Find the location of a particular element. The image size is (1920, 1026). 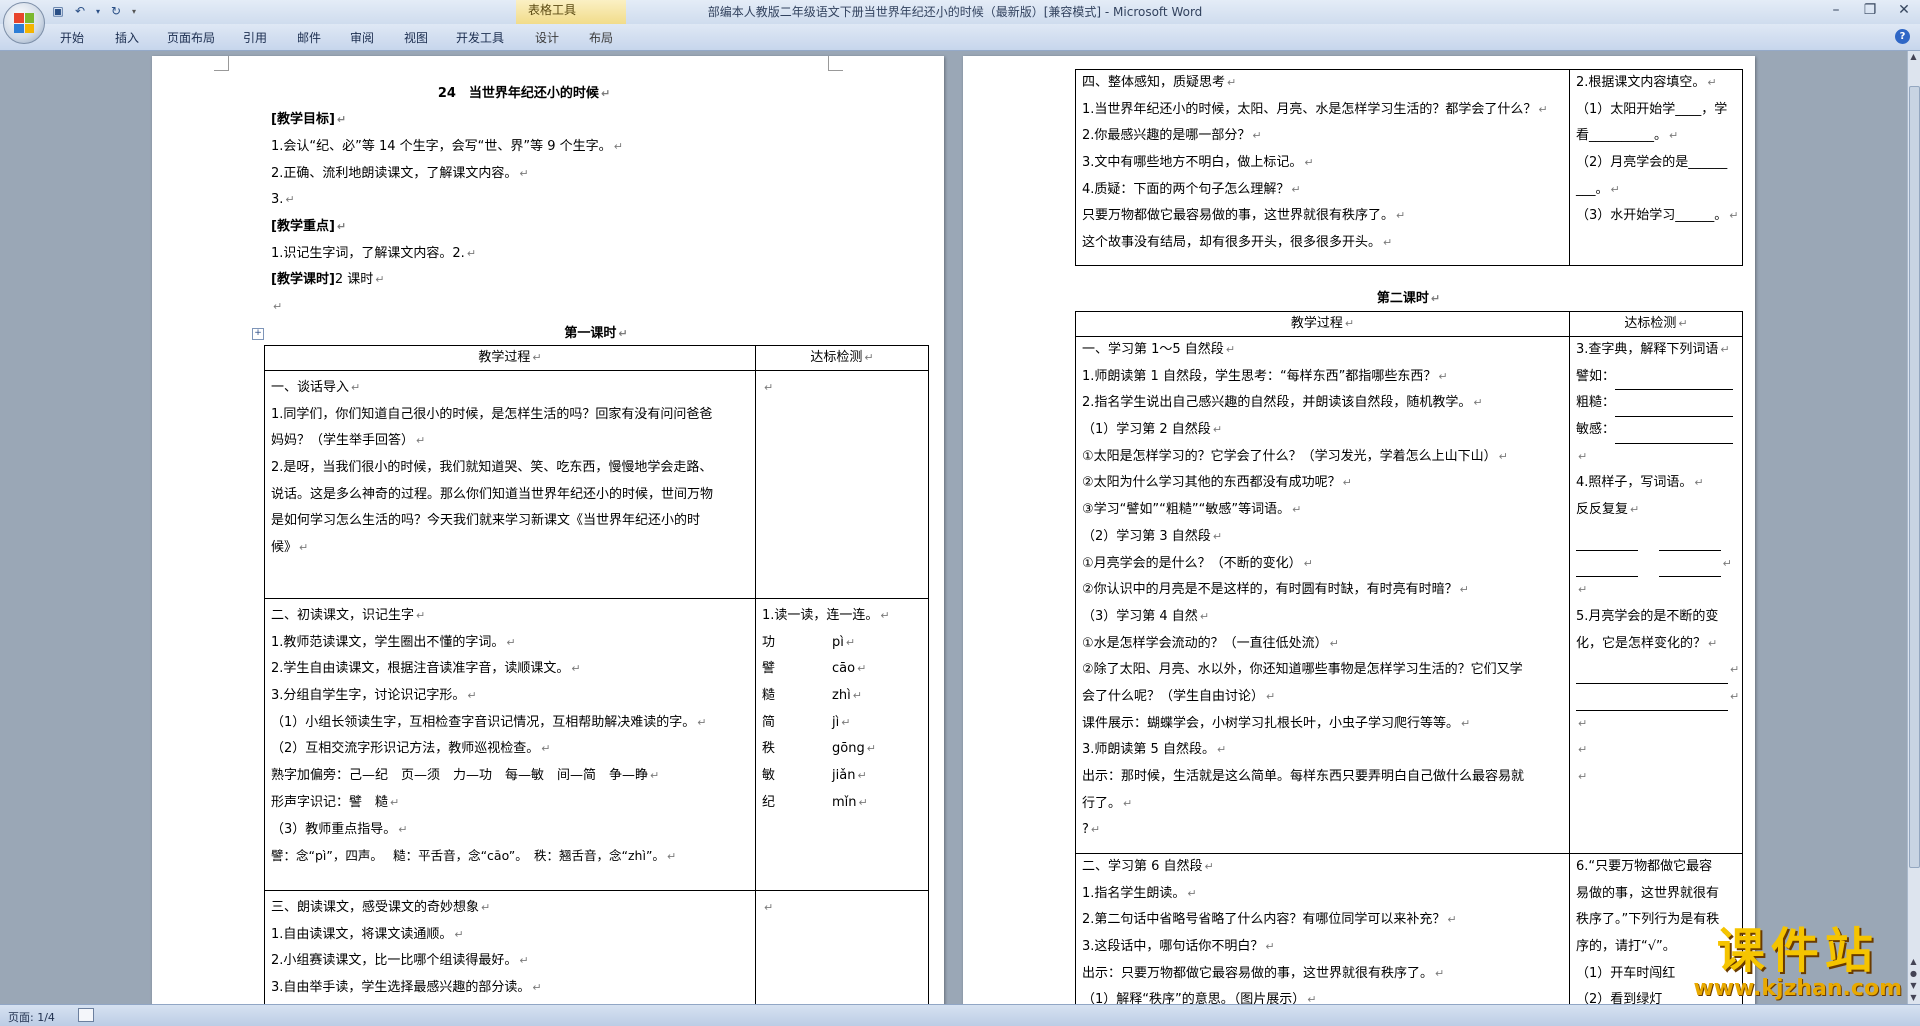

scroll-up-icon: ▲ is located at coordinates (1913, 57).